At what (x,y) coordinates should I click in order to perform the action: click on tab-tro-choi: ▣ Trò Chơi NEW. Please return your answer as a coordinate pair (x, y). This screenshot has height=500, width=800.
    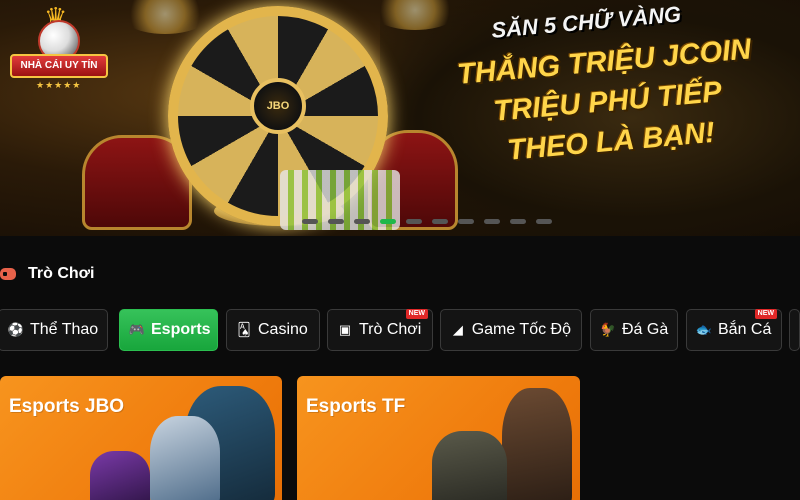
    Looking at the image, I should click on (380, 330).